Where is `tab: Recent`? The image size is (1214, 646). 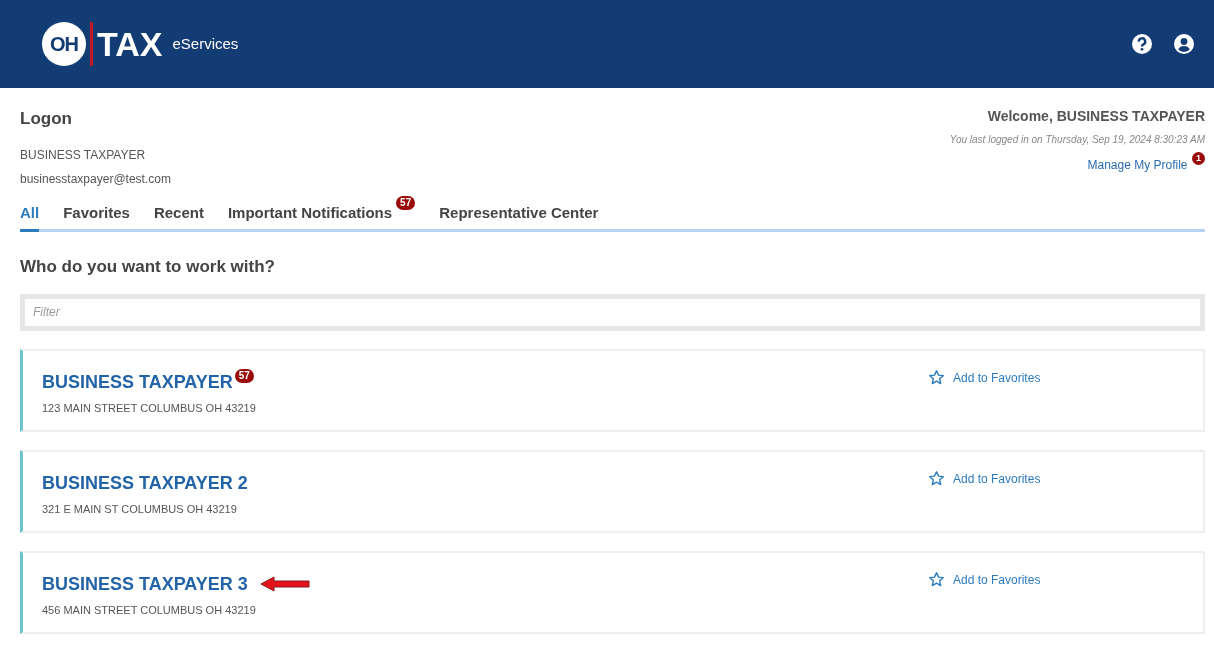
tab: Recent is located at coordinates (178, 216).